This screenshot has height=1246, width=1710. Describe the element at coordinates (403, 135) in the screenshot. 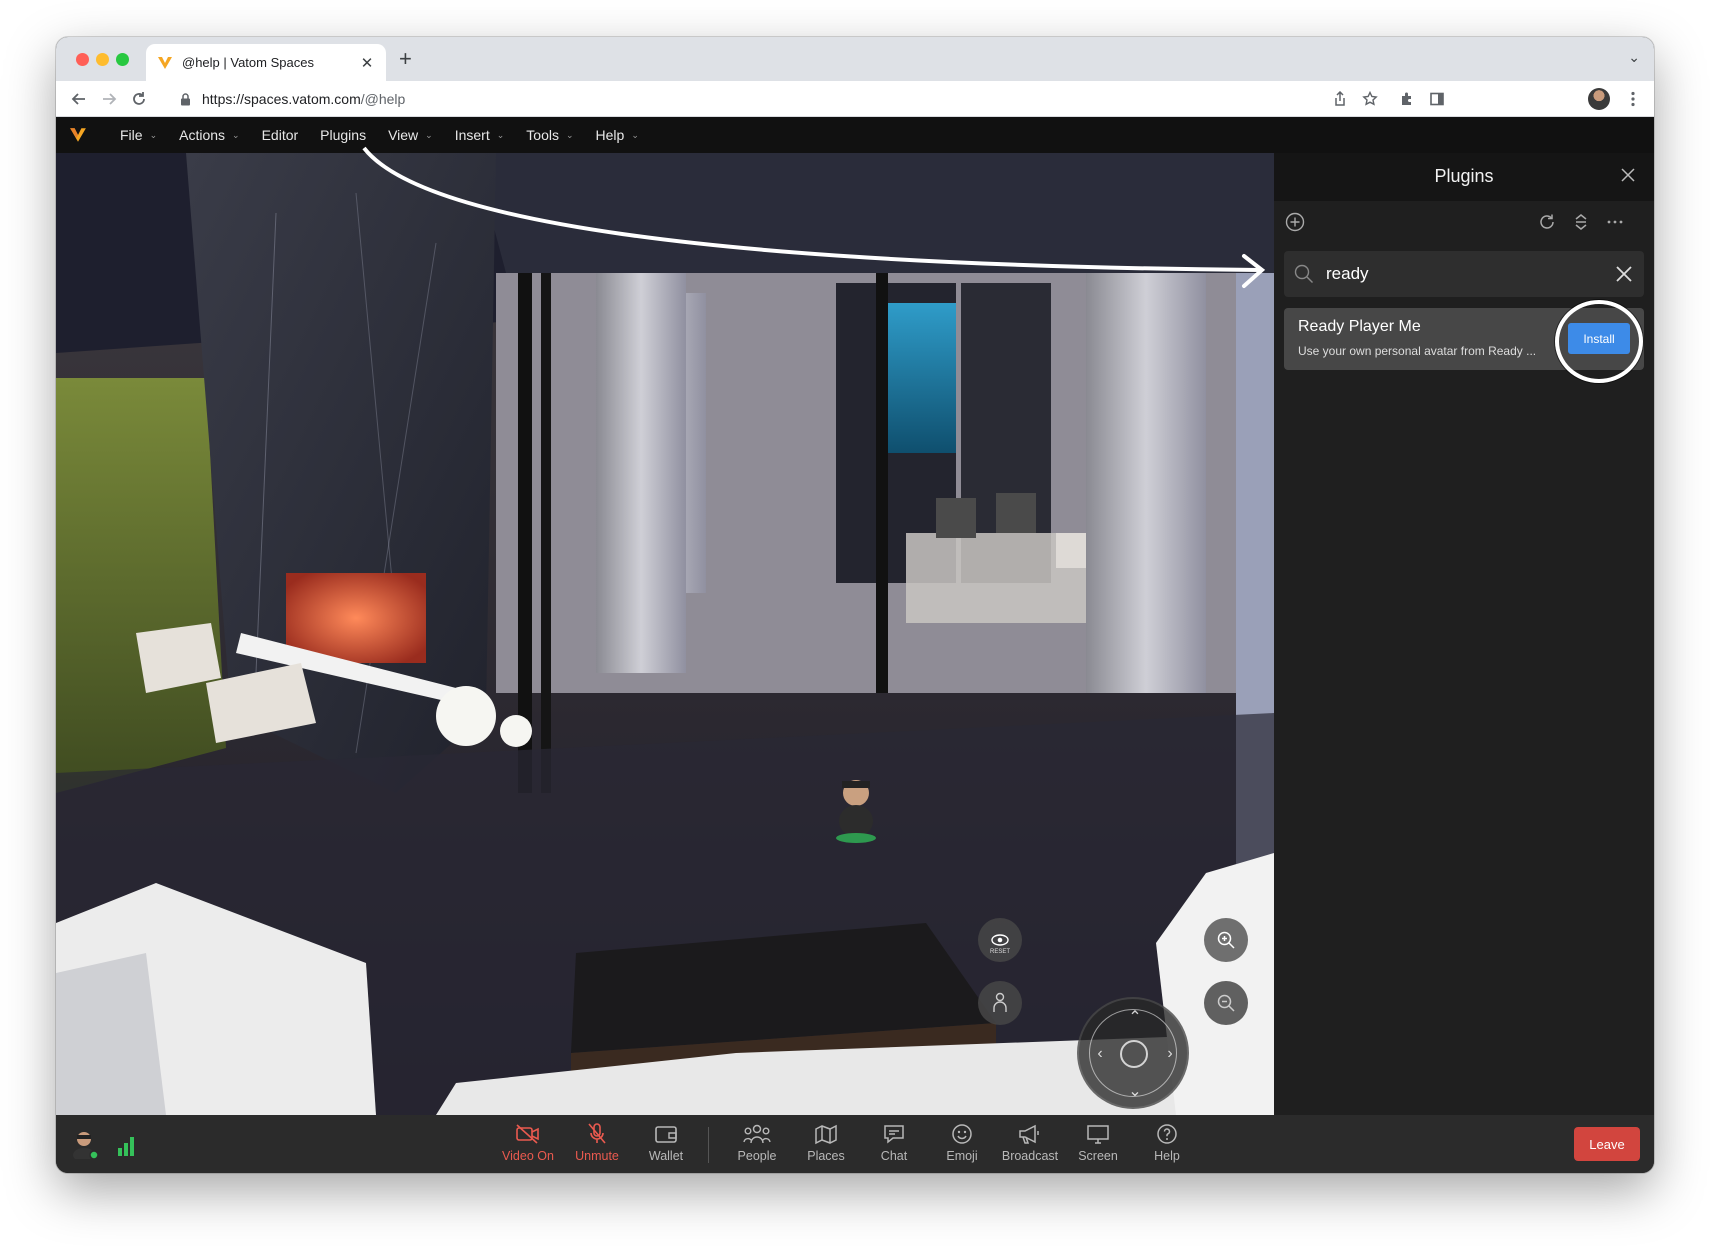

I see `menu-label: View` at that location.